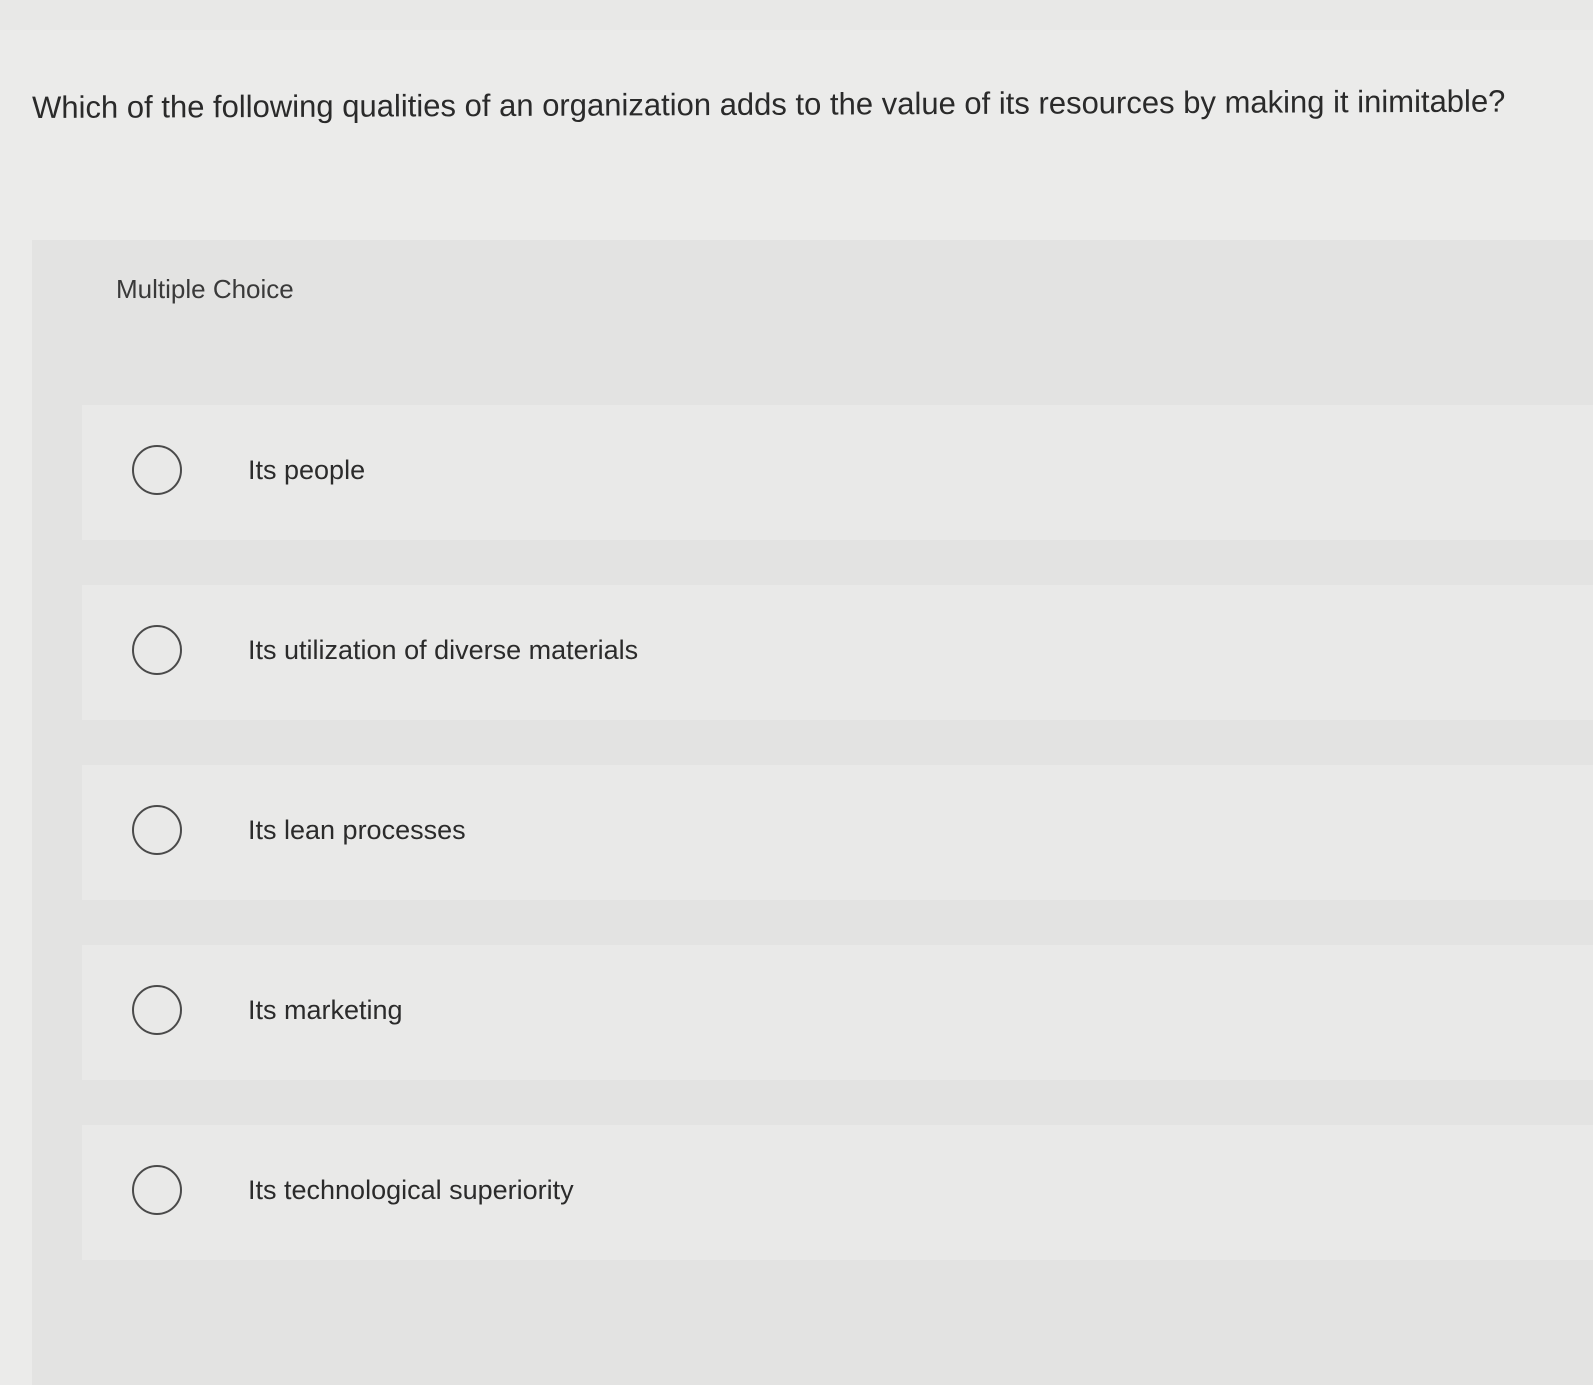  Describe the element at coordinates (411, 1190) in the screenshot. I see `option-label: Its technological superiority` at that location.